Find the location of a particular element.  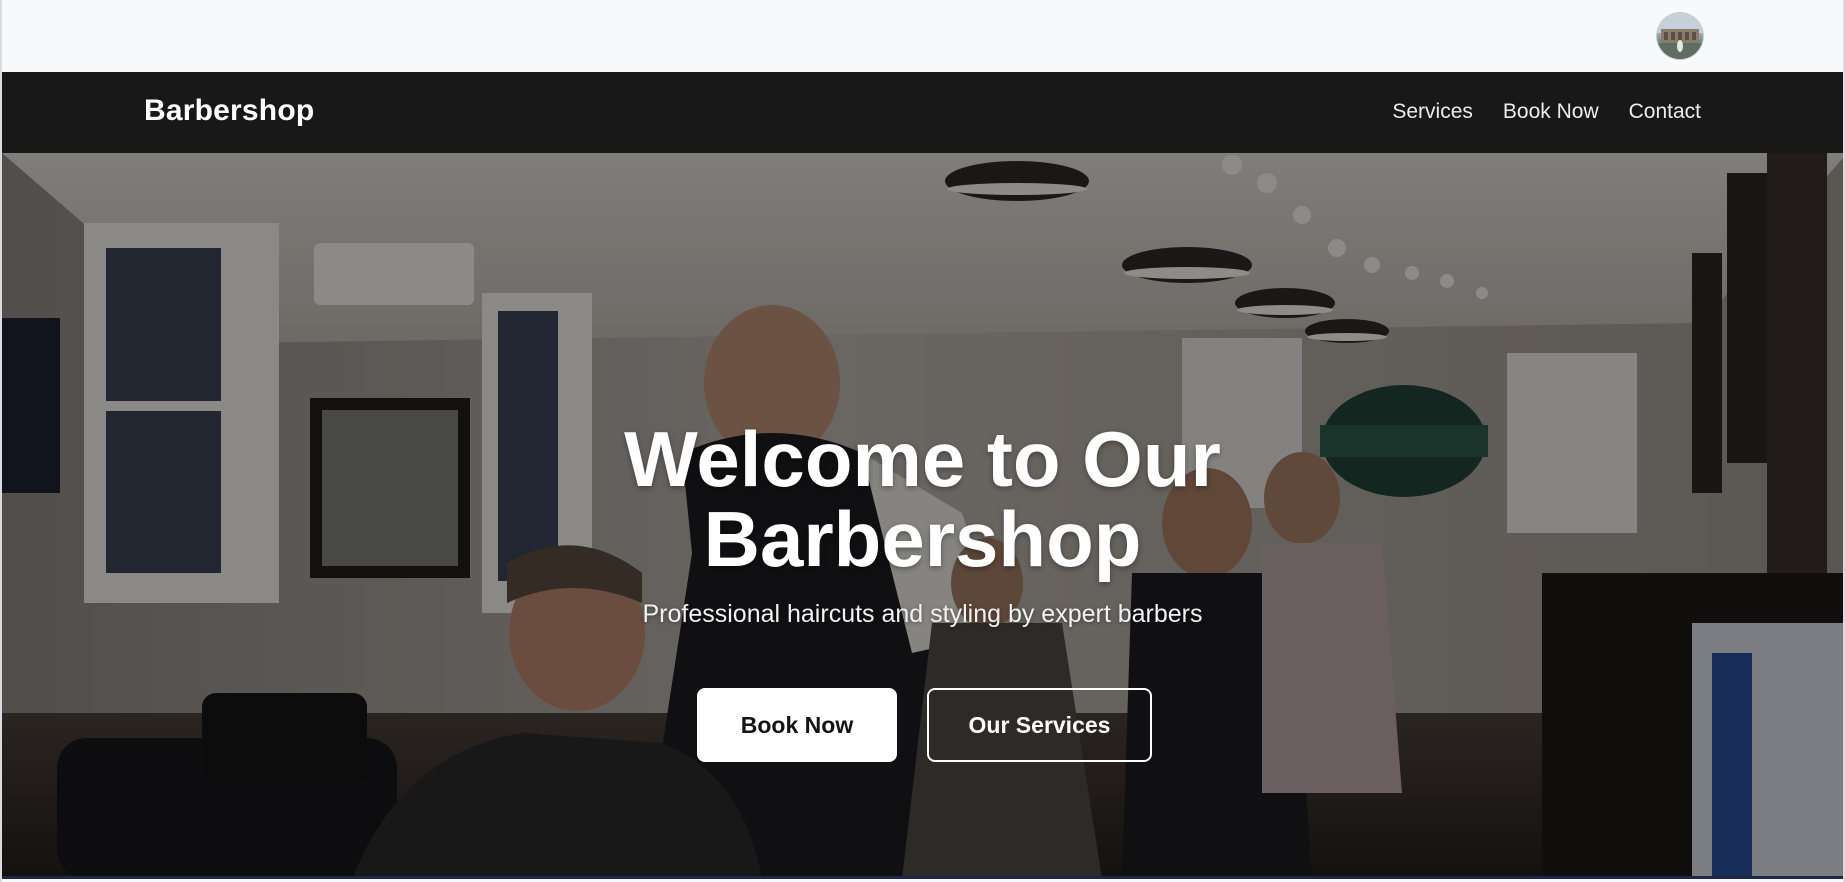

hero-title-line-2: Barbershop is located at coordinates (922, 539).